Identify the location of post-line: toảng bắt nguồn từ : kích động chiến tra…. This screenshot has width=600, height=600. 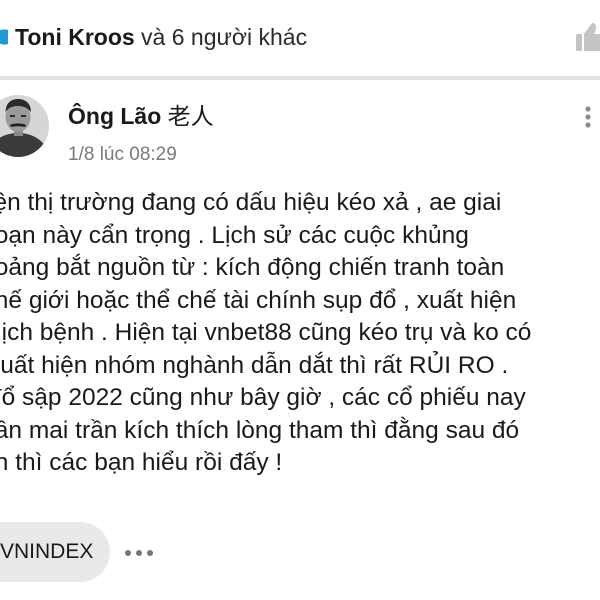
(252, 267).